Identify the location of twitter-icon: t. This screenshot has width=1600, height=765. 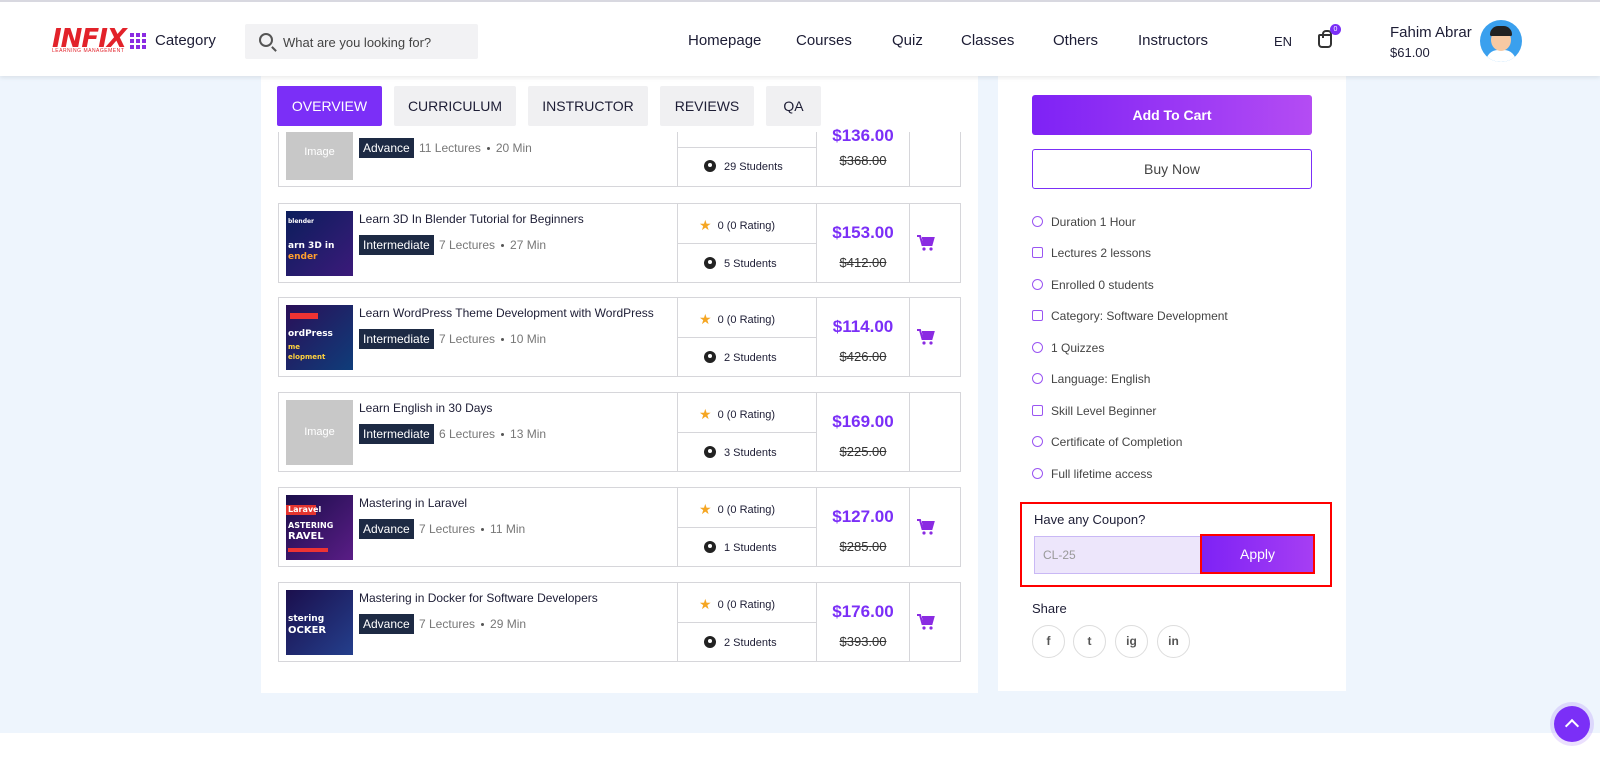
(1089, 641).